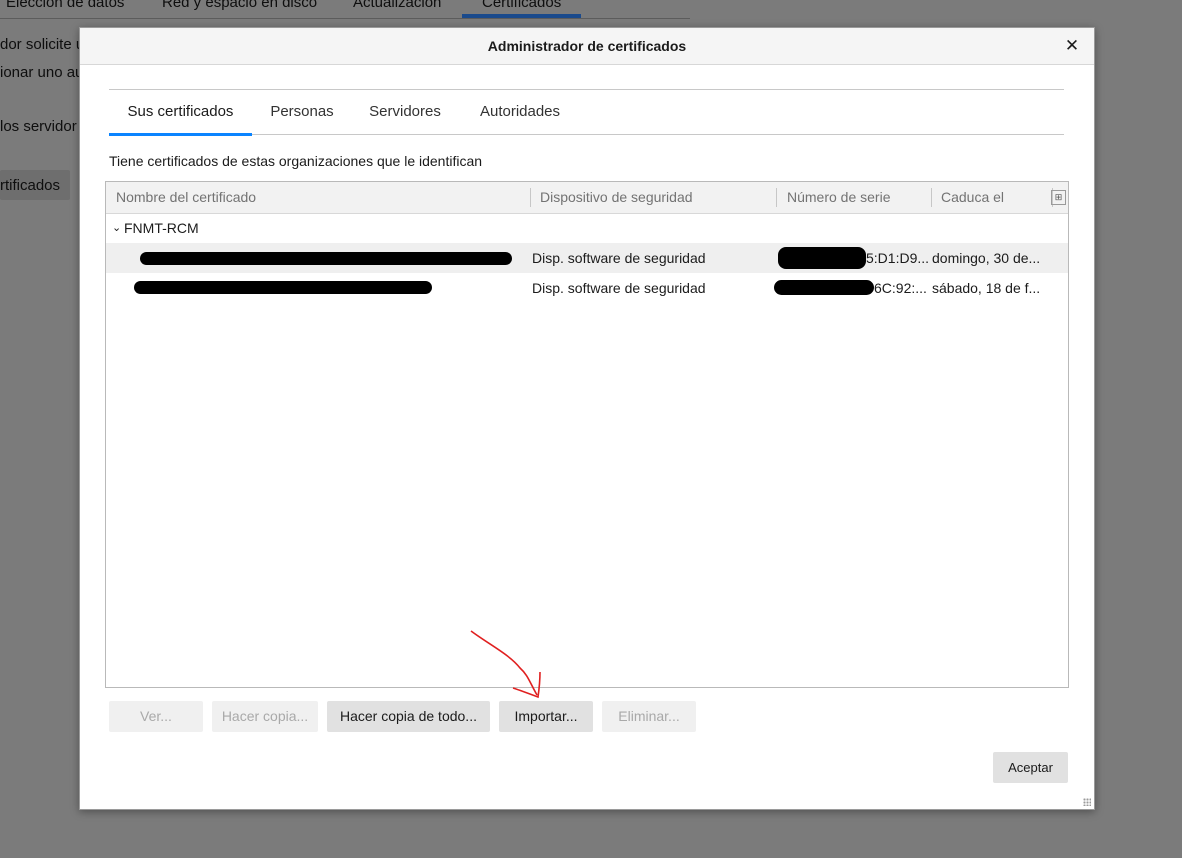  I want to click on background-tab-update: Actualización, so click(397, 5).